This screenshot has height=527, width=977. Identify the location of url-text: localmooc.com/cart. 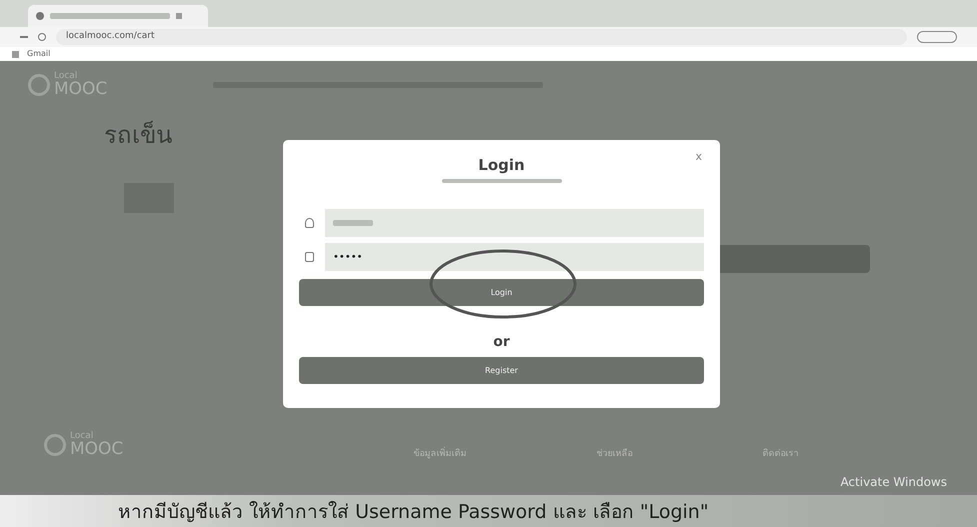
(110, 37).